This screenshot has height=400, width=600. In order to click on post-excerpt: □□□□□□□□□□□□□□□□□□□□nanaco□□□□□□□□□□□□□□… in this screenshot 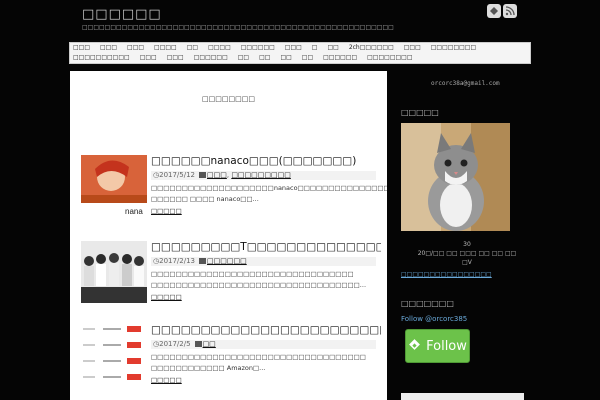, I will do `click(269, 193)`.